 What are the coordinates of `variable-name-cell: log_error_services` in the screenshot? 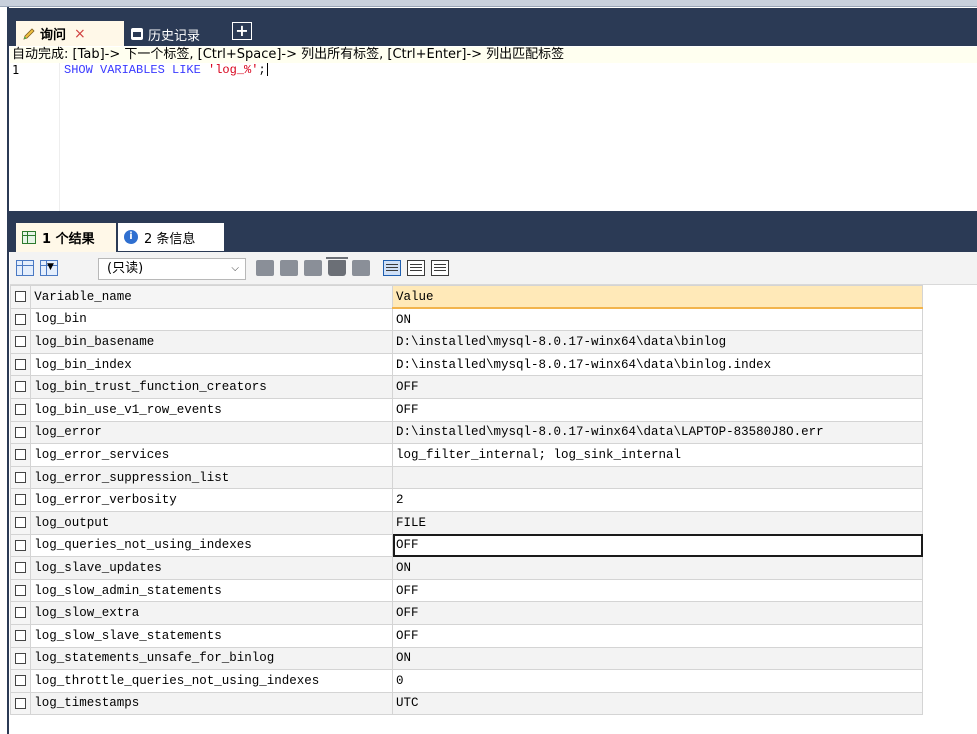 It's located at (212, 455).